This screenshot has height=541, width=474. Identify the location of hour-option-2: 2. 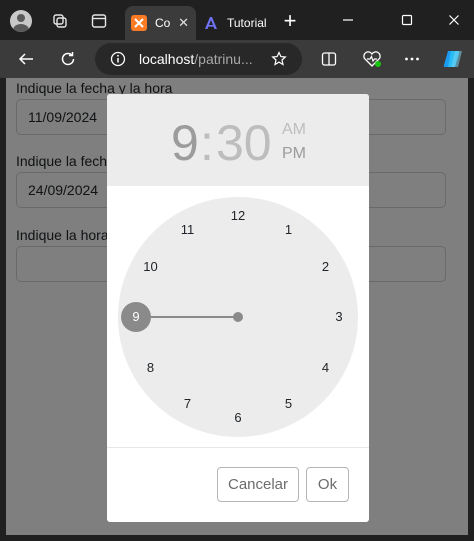
(325, 267).